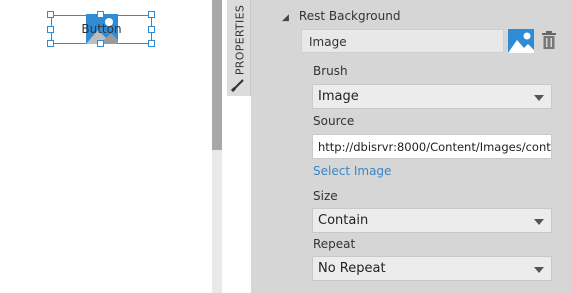  What do you see at coordinates (237, 85) in the screenshot?
I see `brush-icon` at bounding box center [237, 85].